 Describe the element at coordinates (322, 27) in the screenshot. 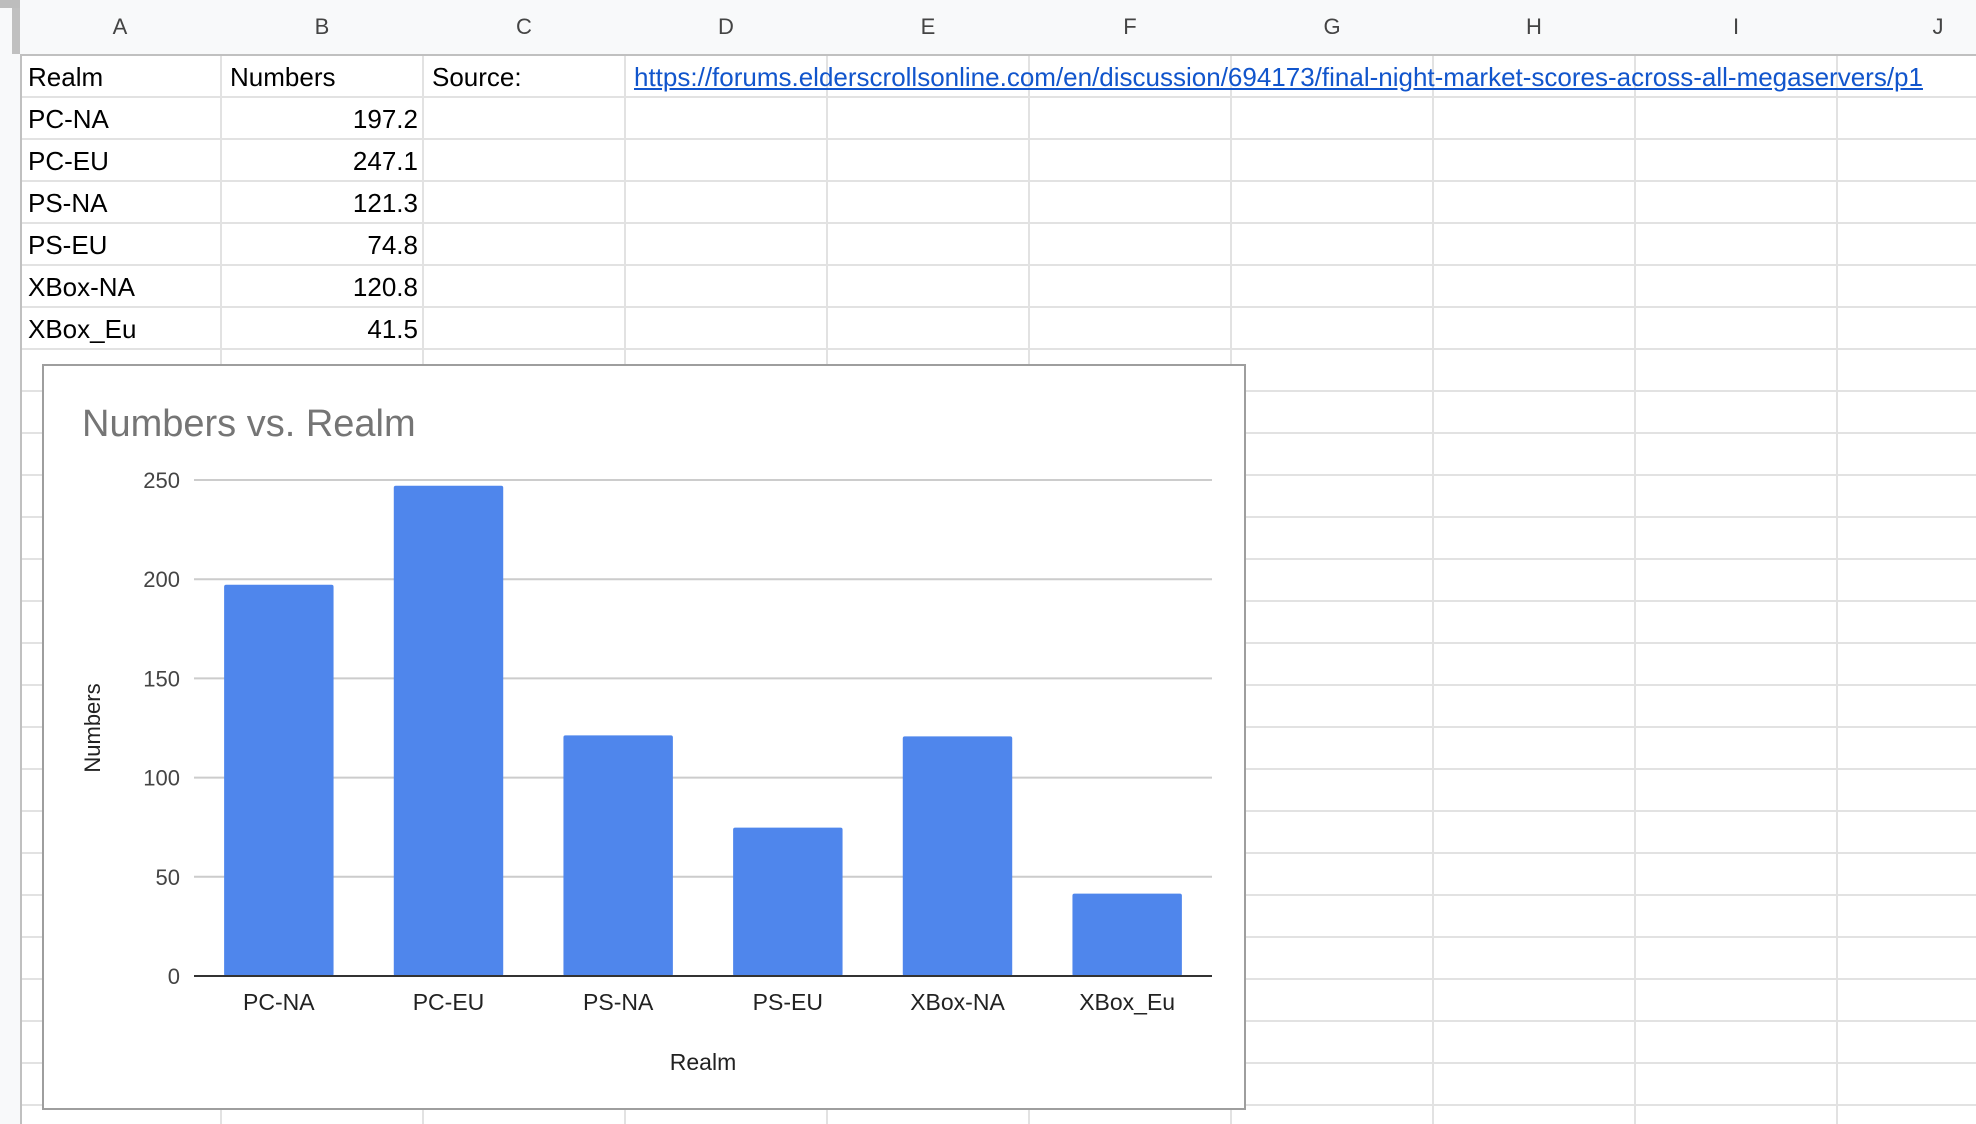

I see `column-header-b: B` at that location.